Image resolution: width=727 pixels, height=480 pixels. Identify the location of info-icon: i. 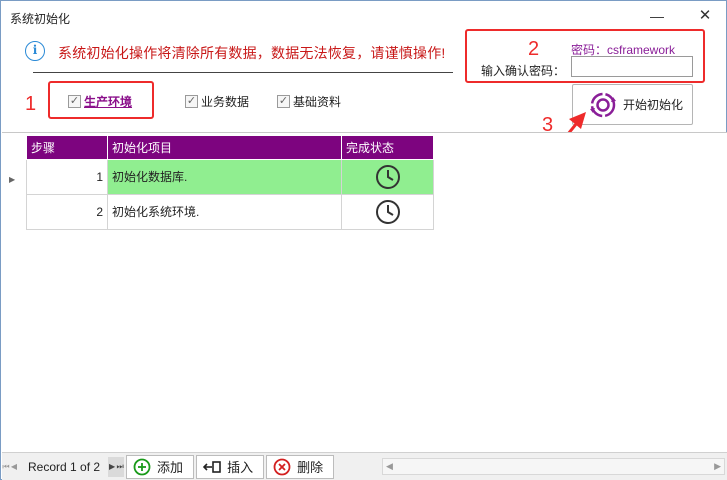
(35, 51).